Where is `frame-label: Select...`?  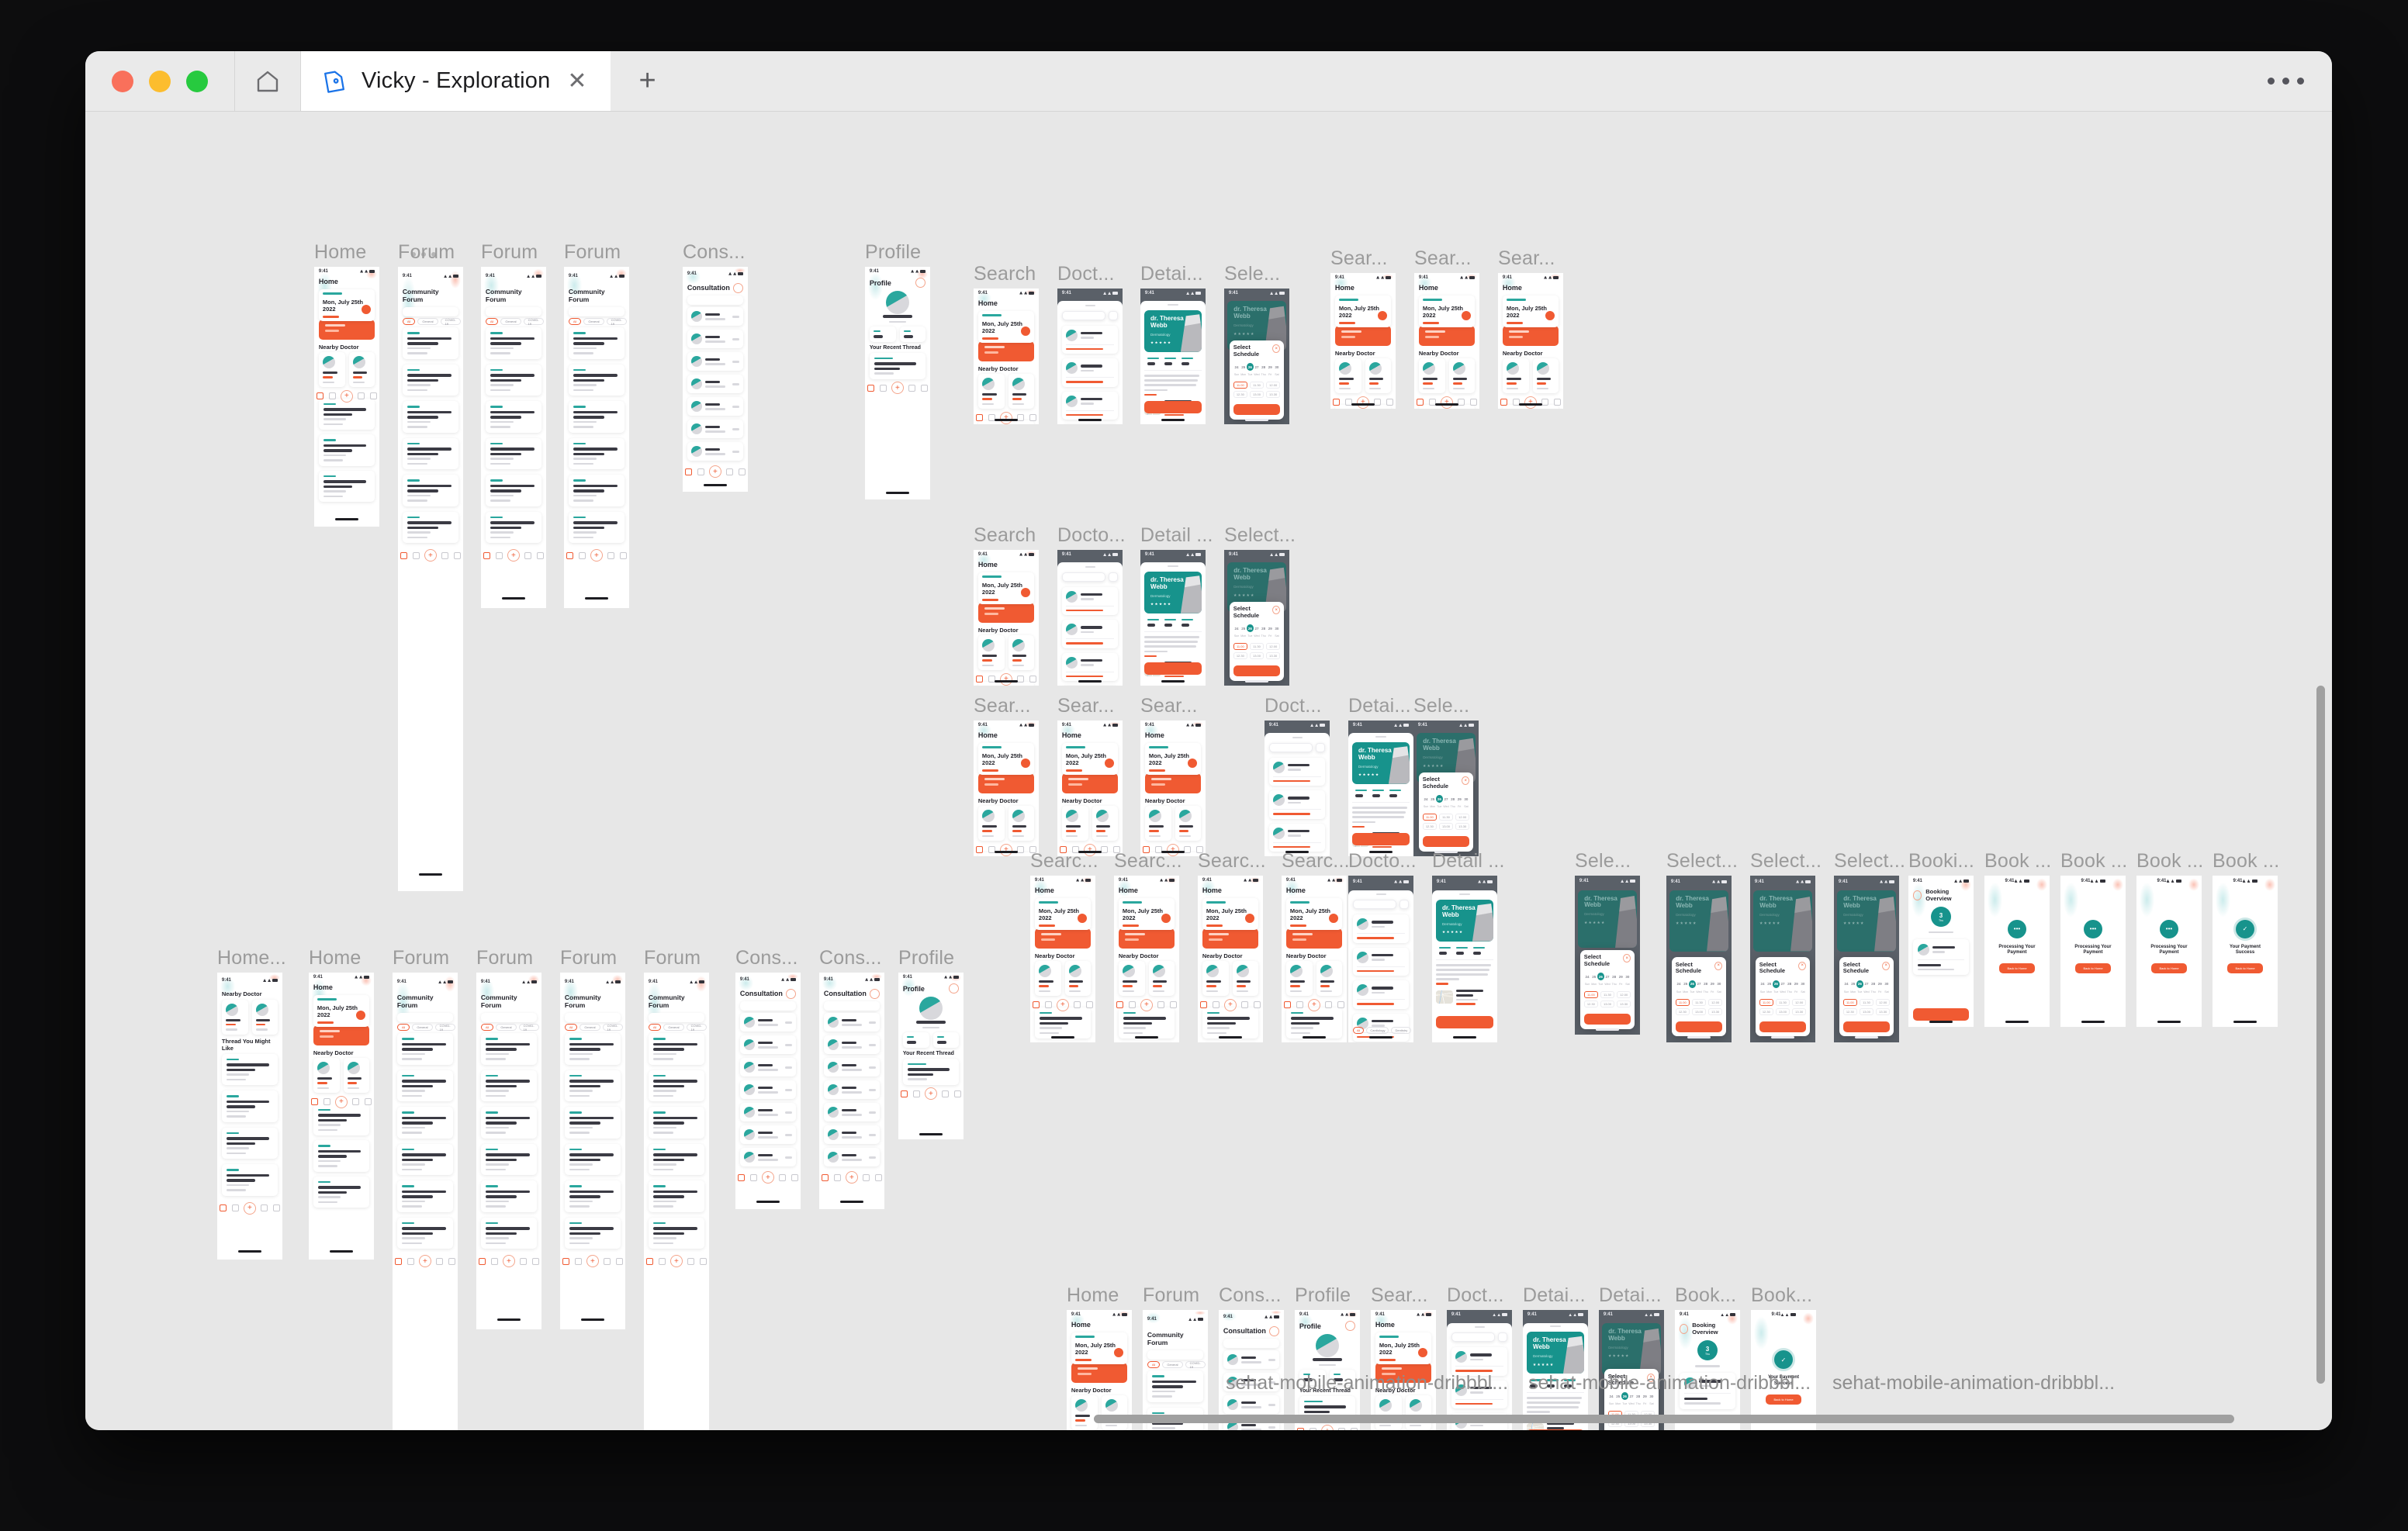
frame-label: Select... is located at coordinates (1786, 861).